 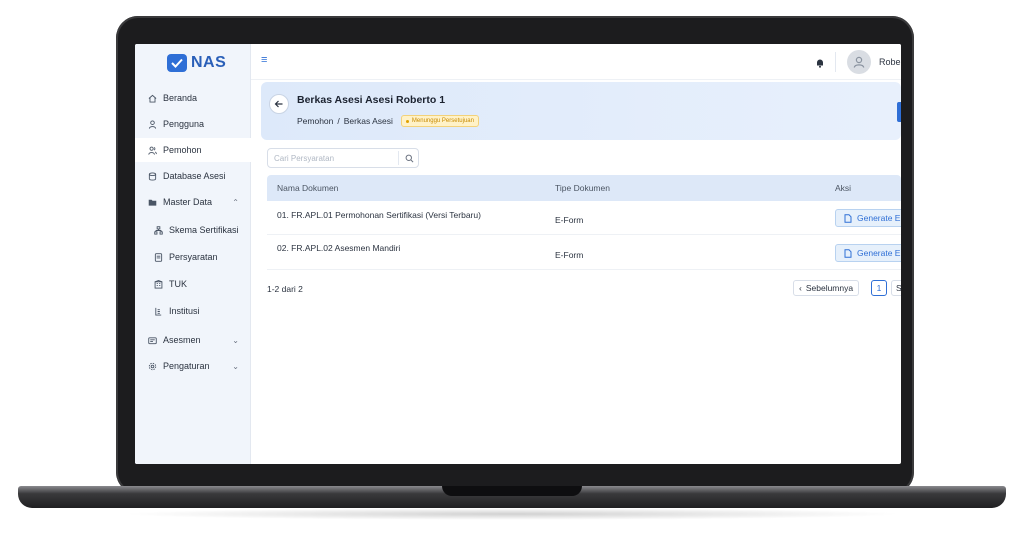 What do you see at coordinates (152, 150) in the screenshot?
I see `users-icon` at bounding box center [152, 150].